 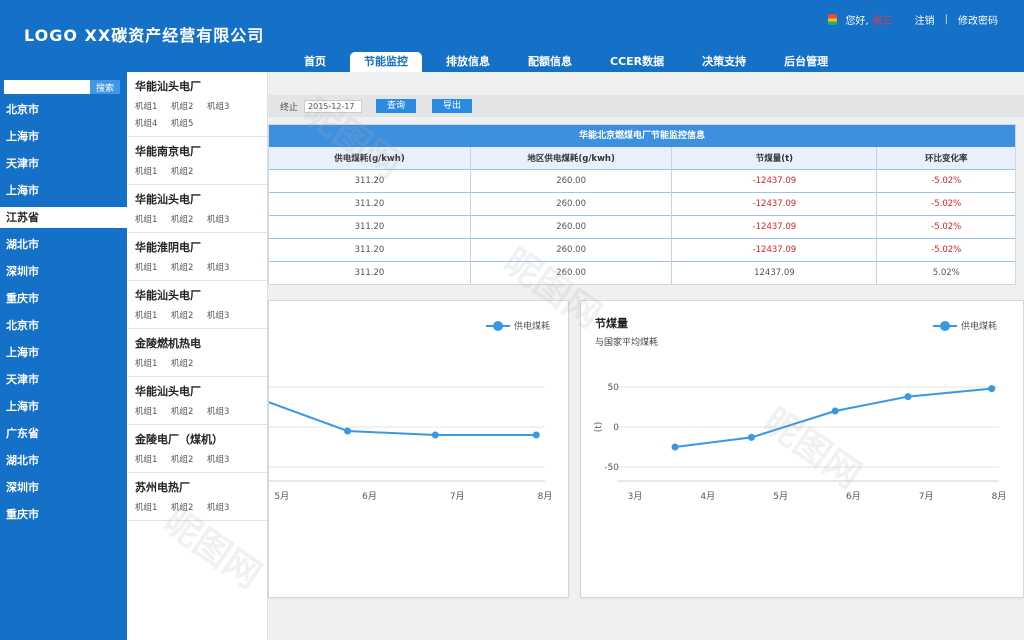 I want to click on sidebar-item: 江苏省, so click(x=63, y=217).